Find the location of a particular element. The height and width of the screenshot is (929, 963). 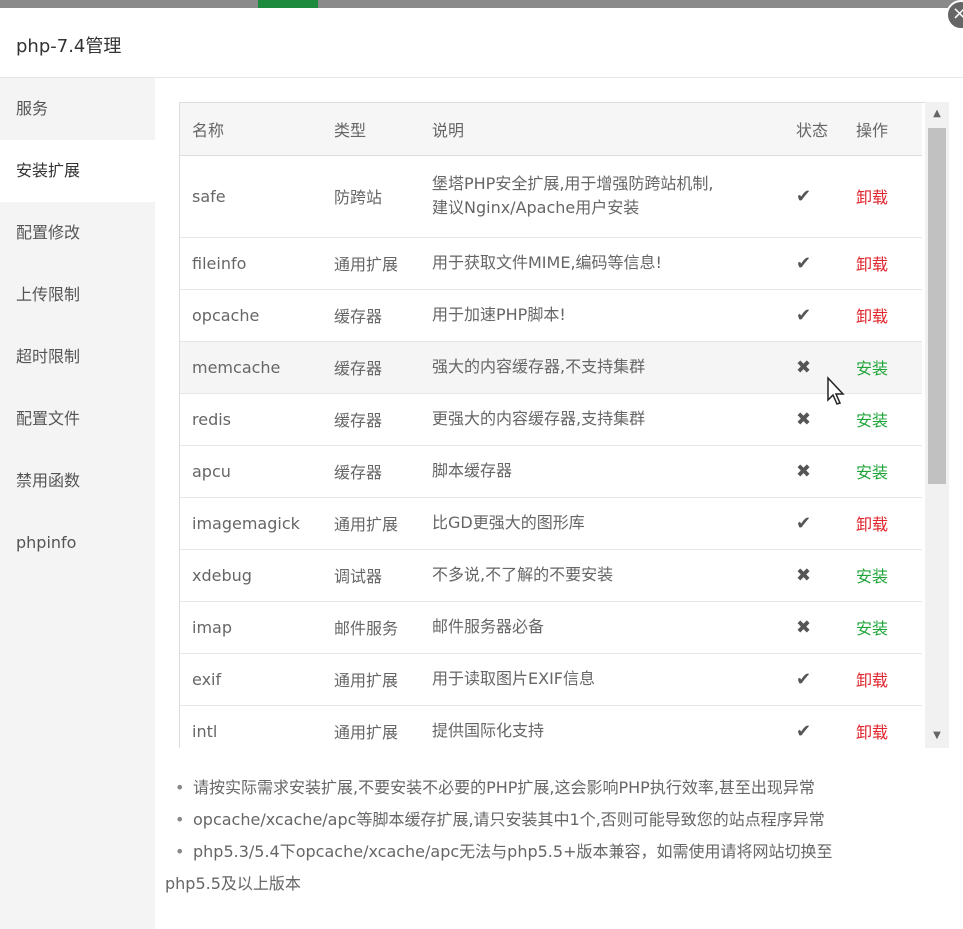

ext-desc: 堡塔PHP安全扩展,用于增强防跨站机制, 建议Nginx/Apache用户安装 is located at coordinates (602, 196).